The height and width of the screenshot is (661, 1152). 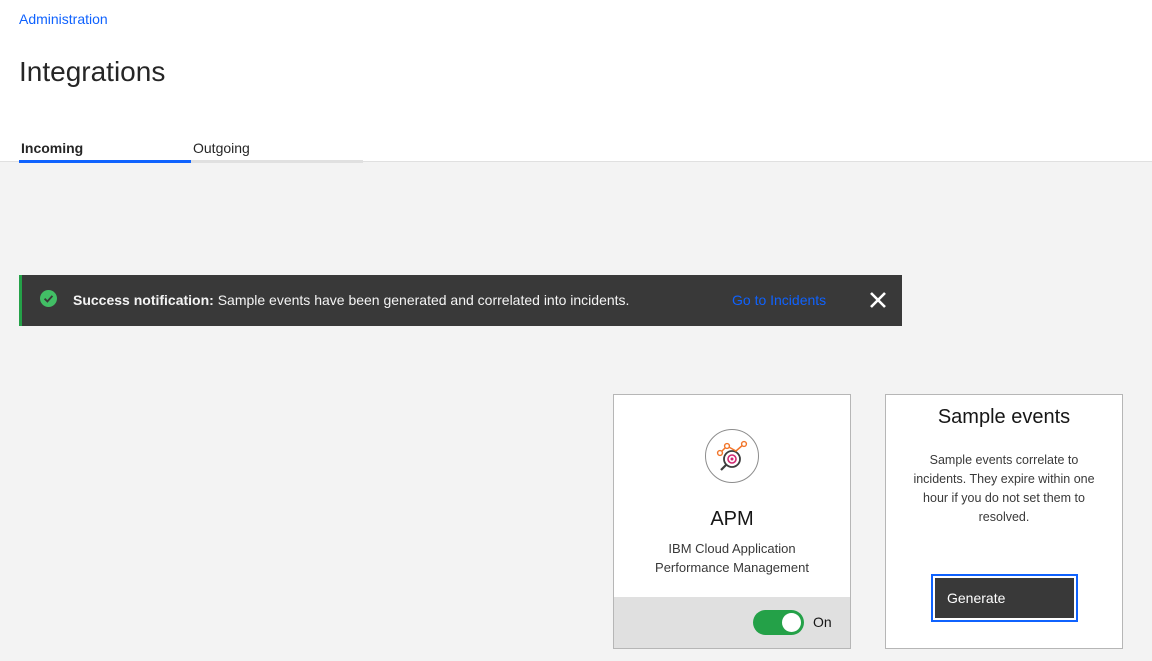 What do you see at coordinates (92, 71) in the screenshot?
I see `page-title: Integrations` at bounding box center [92, 71].